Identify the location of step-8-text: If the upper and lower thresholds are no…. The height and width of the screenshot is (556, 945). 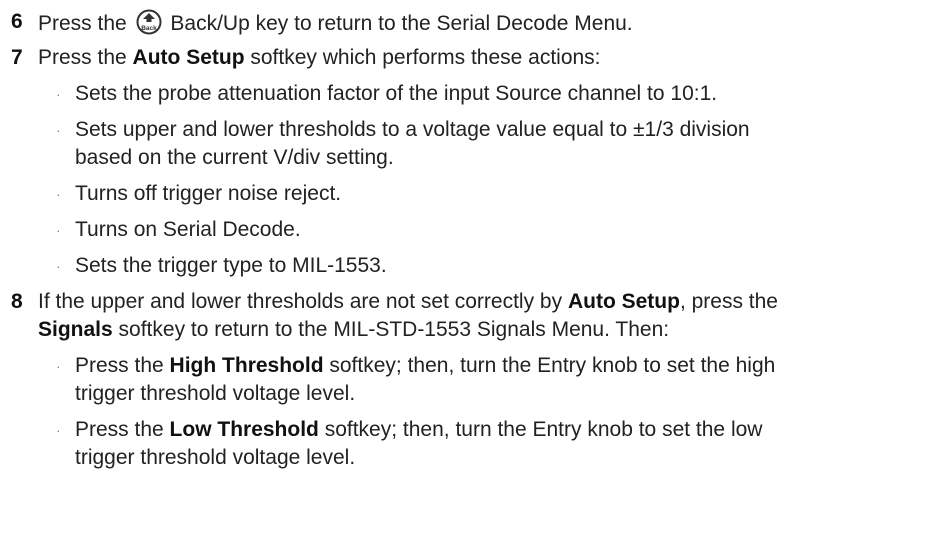
(408, 301).